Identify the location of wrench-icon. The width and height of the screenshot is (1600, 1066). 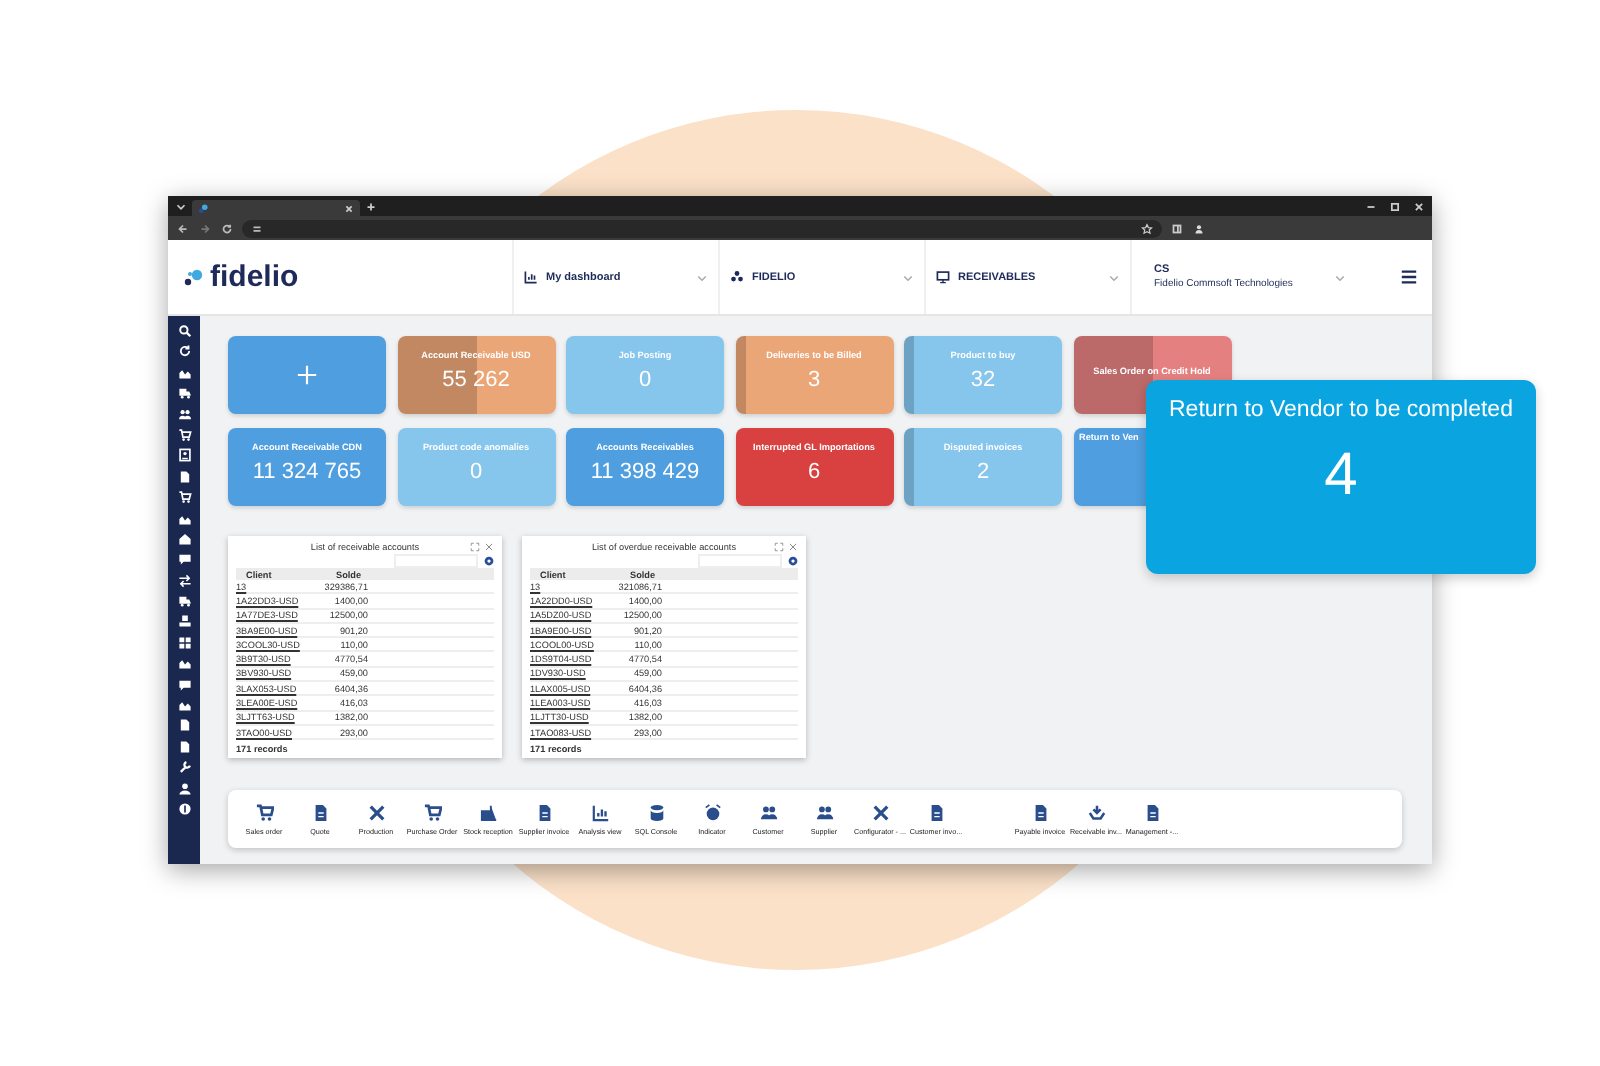
(184, 767).